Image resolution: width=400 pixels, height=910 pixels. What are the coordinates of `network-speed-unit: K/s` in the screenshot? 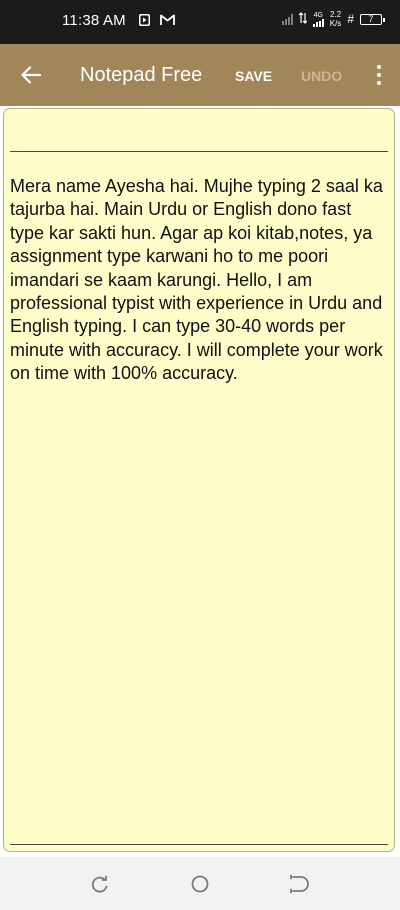 It's located at (335, 23).